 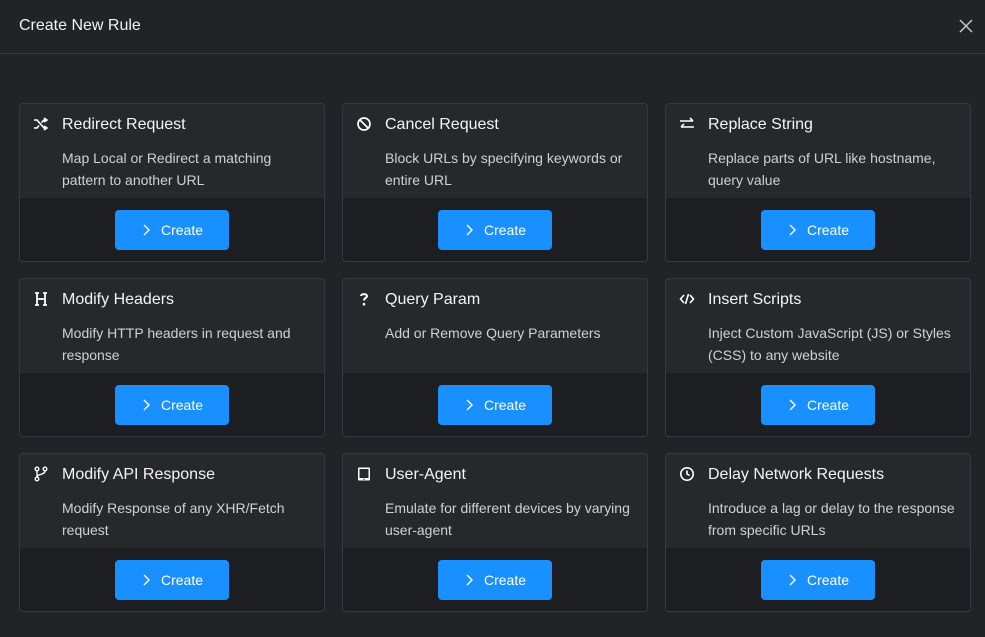 I want to click on create-modify-headers-button: Create, so click(x=172, y=405).